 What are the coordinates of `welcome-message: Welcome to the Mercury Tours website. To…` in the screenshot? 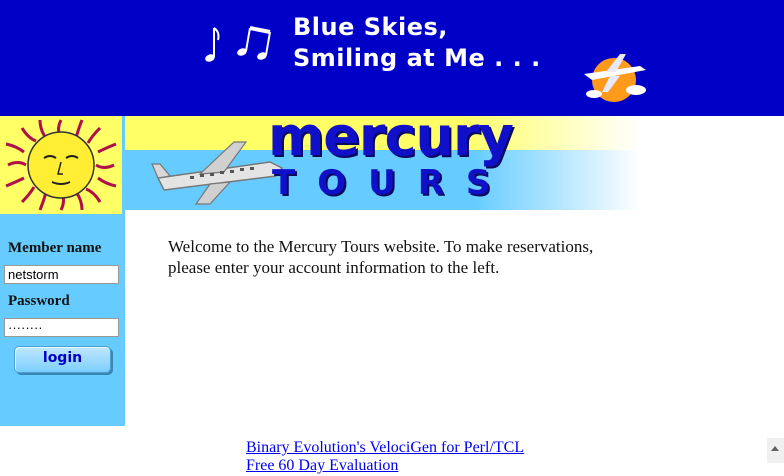 It's located at (381, 257).